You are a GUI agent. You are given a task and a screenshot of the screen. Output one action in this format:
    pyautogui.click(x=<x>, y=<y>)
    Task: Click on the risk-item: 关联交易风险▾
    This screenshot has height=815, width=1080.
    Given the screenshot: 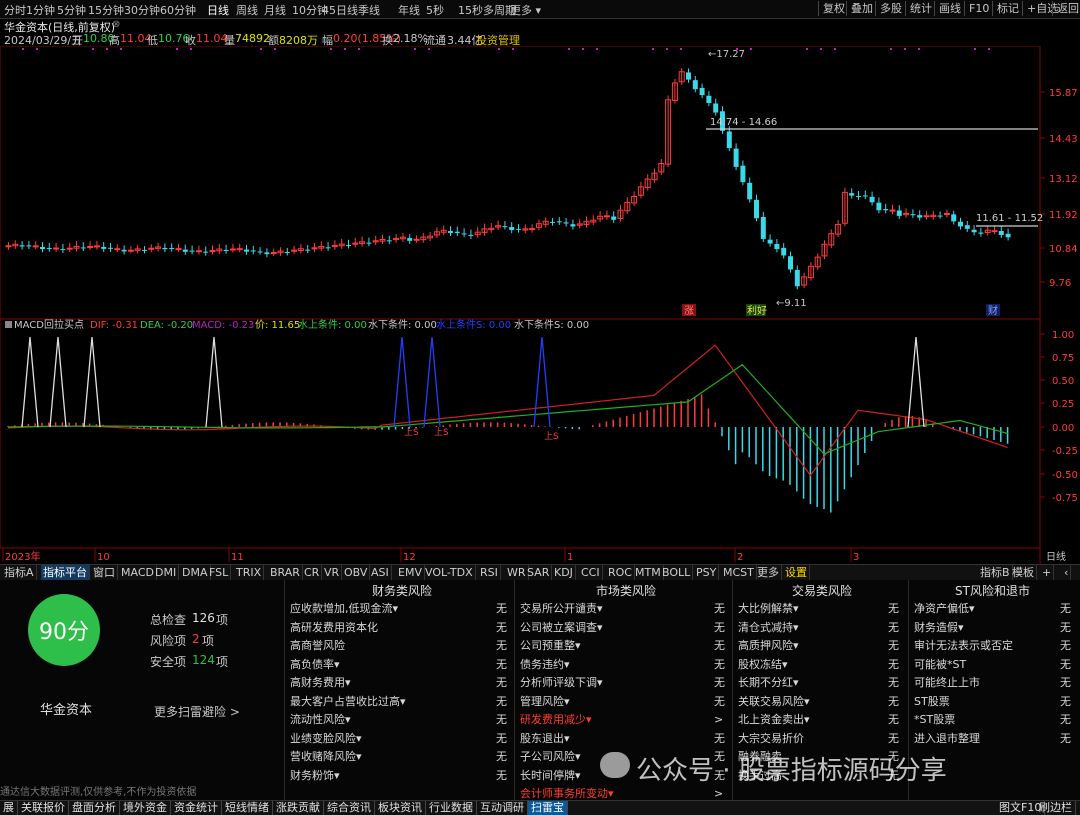 What is the action you would take?
    pyautogui.click(x=774, y=702)
    